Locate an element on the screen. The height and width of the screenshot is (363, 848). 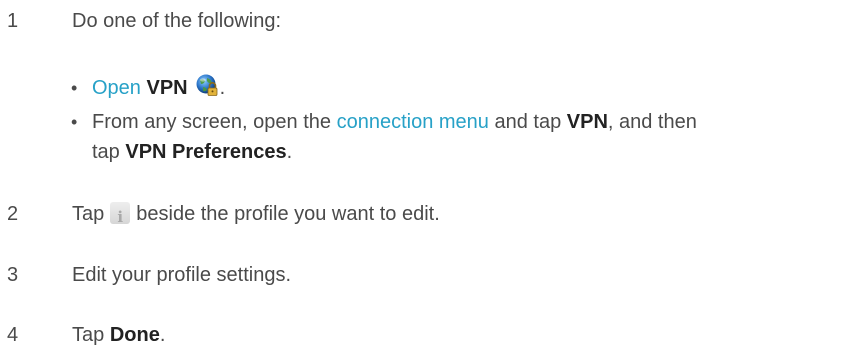
vpn-globe-lock-icon is located at coordinates (207, 85).